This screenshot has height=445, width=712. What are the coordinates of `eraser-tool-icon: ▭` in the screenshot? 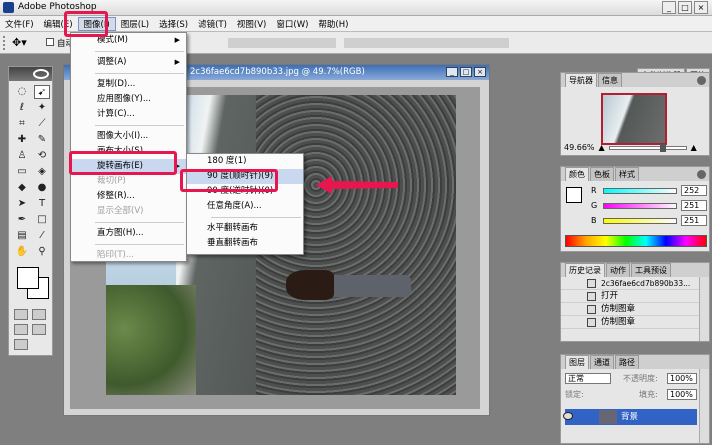 It's located at (22, 172).